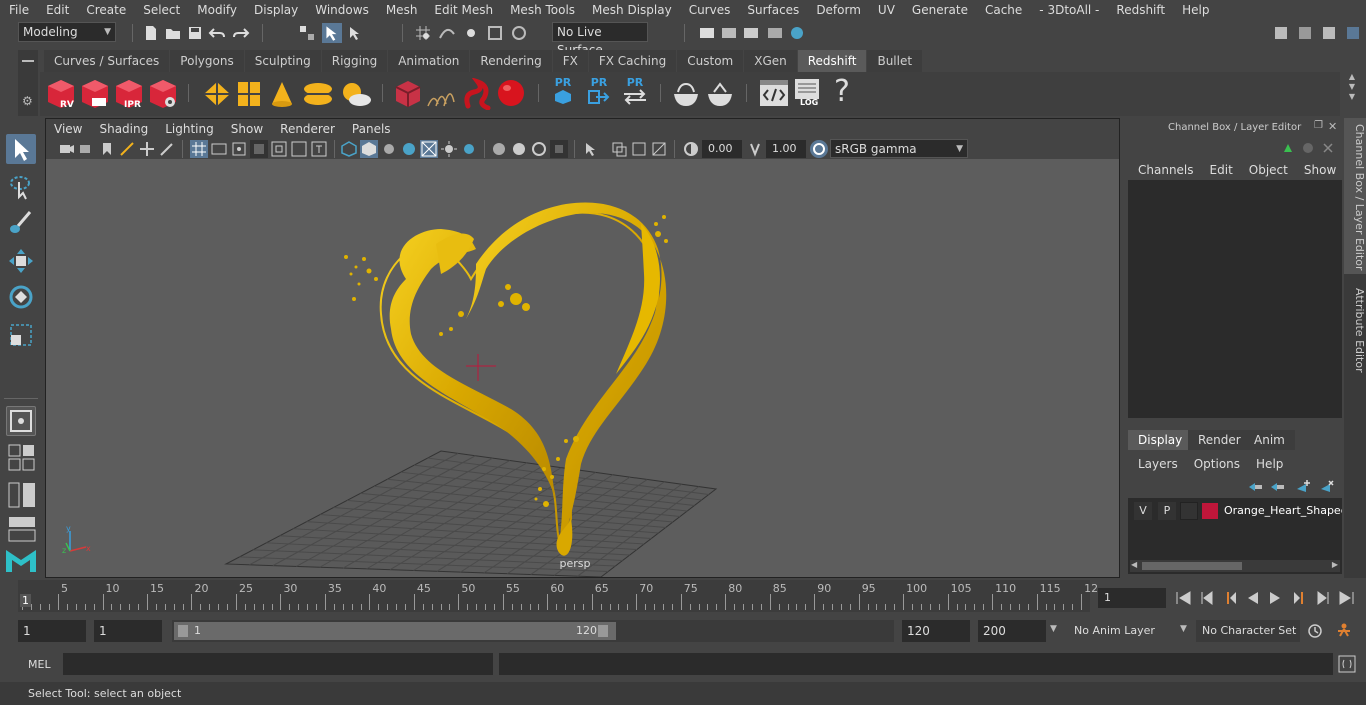  Describe the element at coordinates (21, 421) in the screenshot. I see `soft-select-tool` at that location.